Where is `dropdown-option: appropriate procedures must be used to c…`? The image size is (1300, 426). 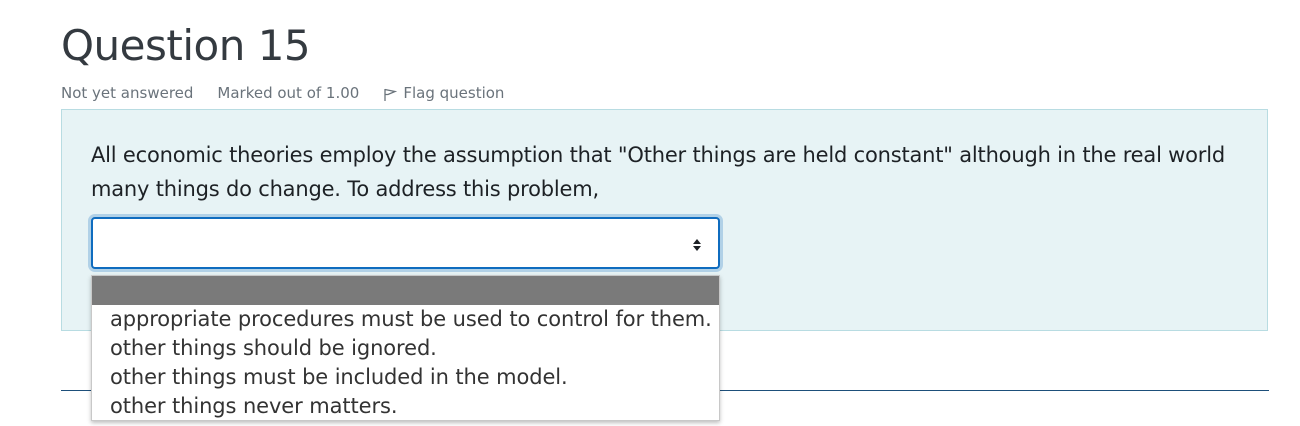 dropdown-option: appropriate procedures must be used to c… is located at coordinates (405, 319).